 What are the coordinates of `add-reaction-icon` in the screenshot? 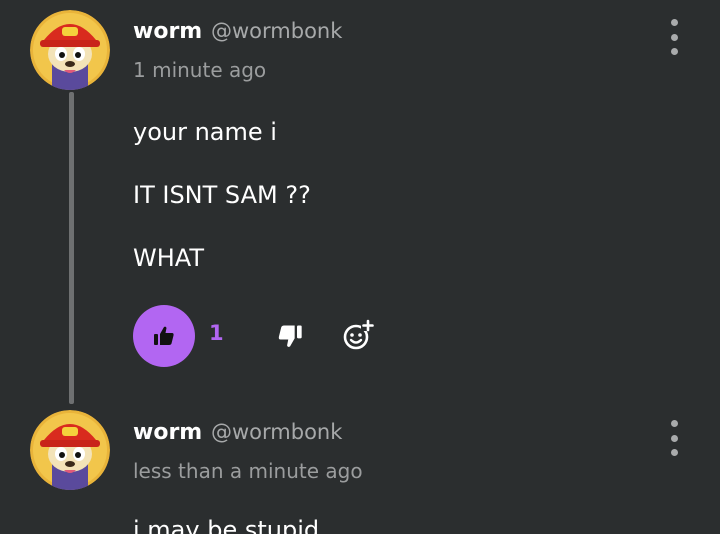 It's located at (358, 334).